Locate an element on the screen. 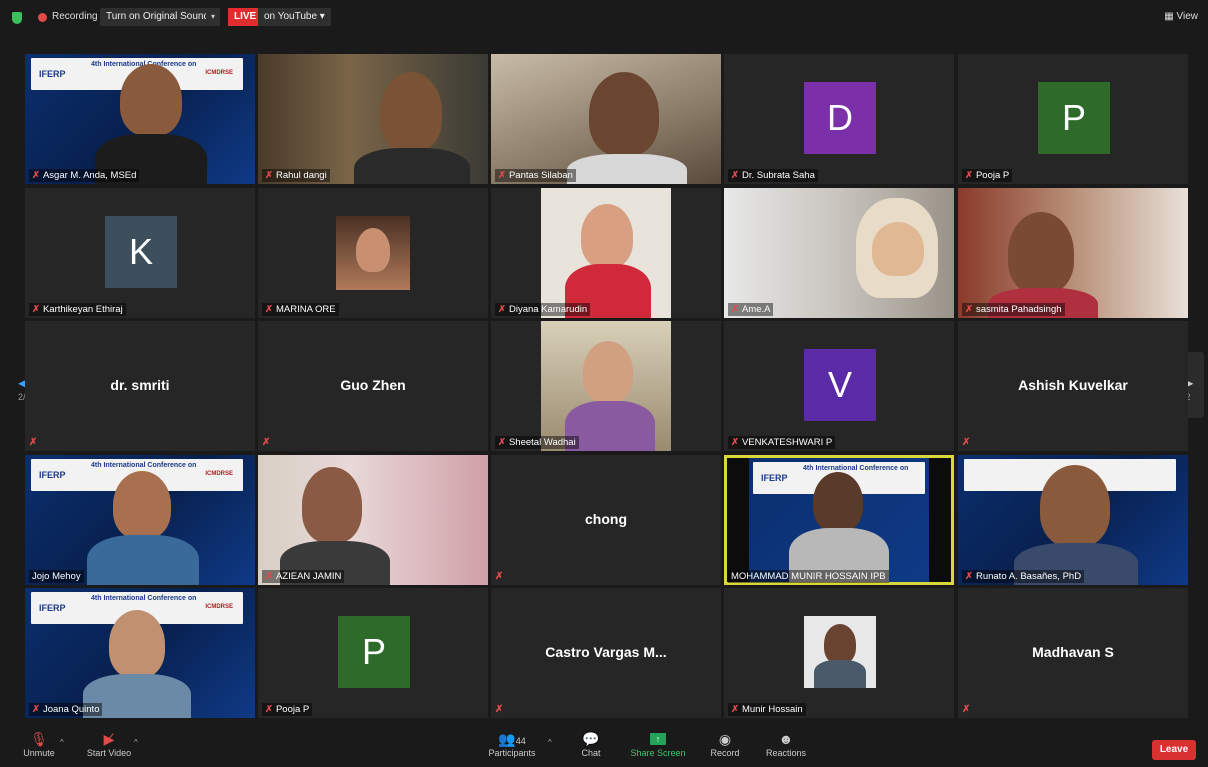  participant-tile: ✗ Runato A. Basañes, PhD is located at coordinates (1073, 520).